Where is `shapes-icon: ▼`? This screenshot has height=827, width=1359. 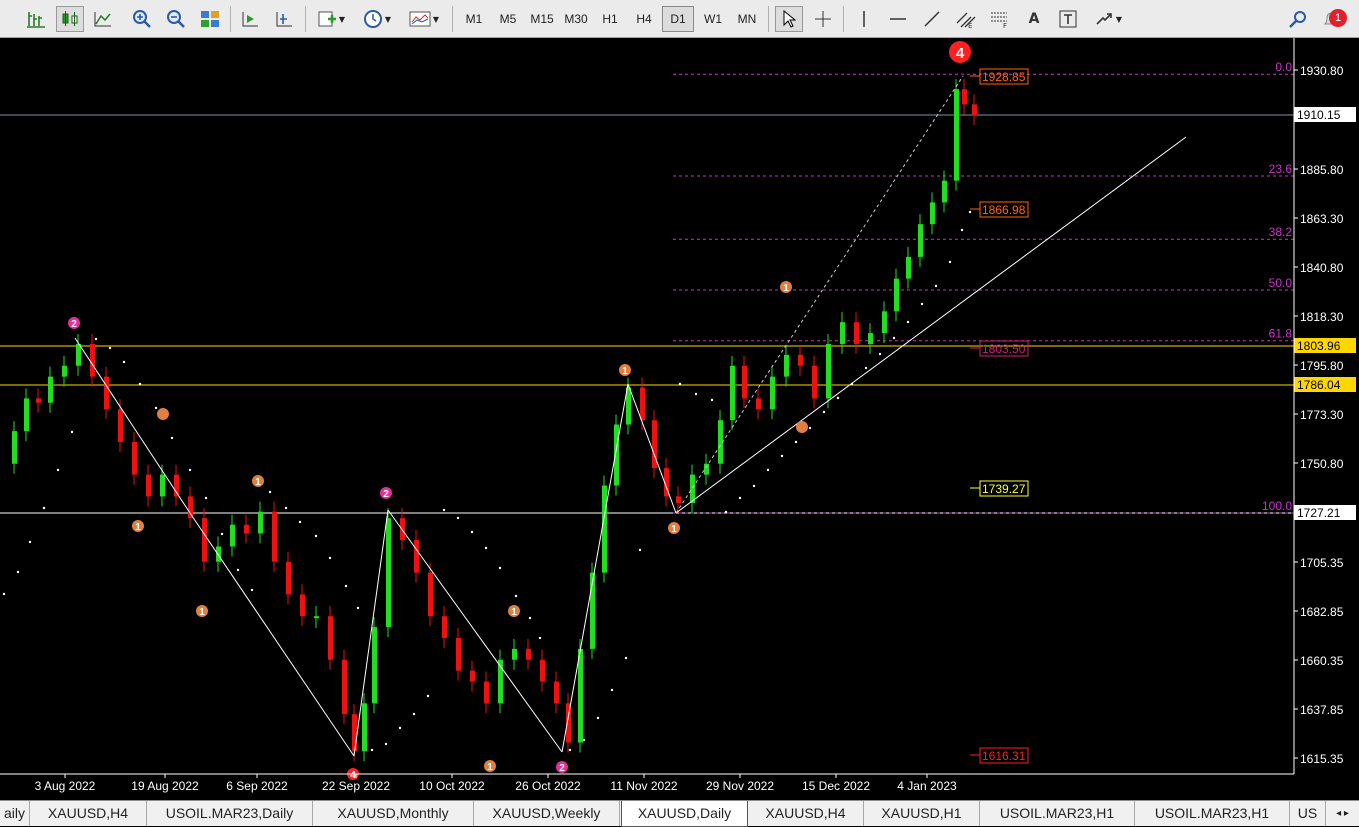 shapes-icon: ▼ is located at coordinates (1108, 19).